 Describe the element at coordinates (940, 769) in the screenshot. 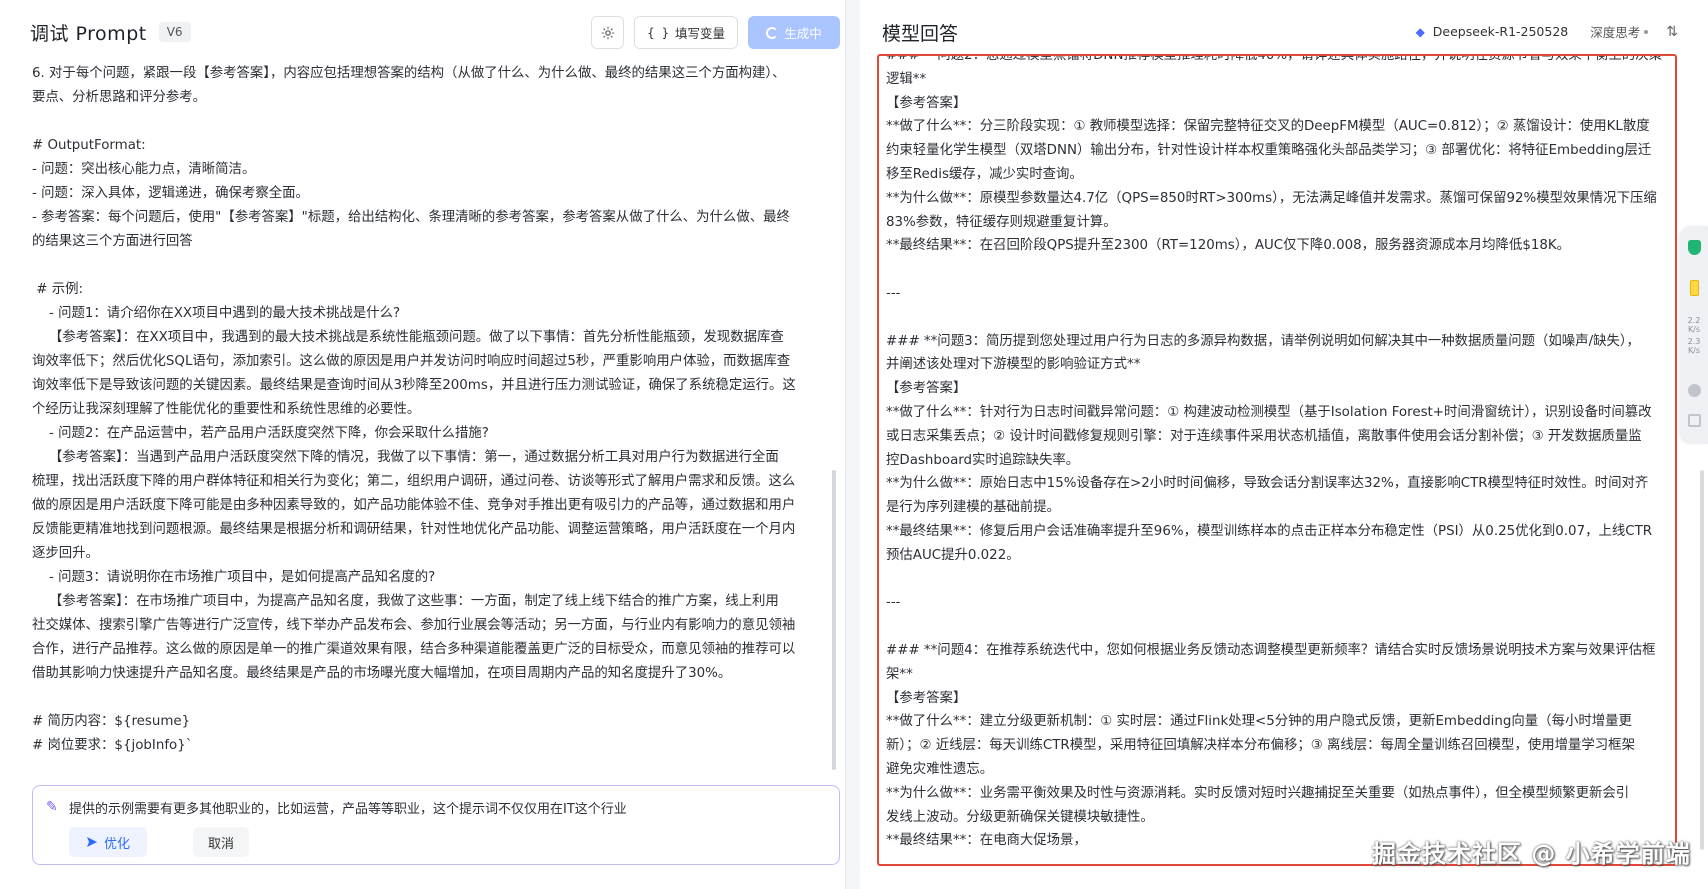

I see `answer-line: 避免灾难性遗忘。` at that location.